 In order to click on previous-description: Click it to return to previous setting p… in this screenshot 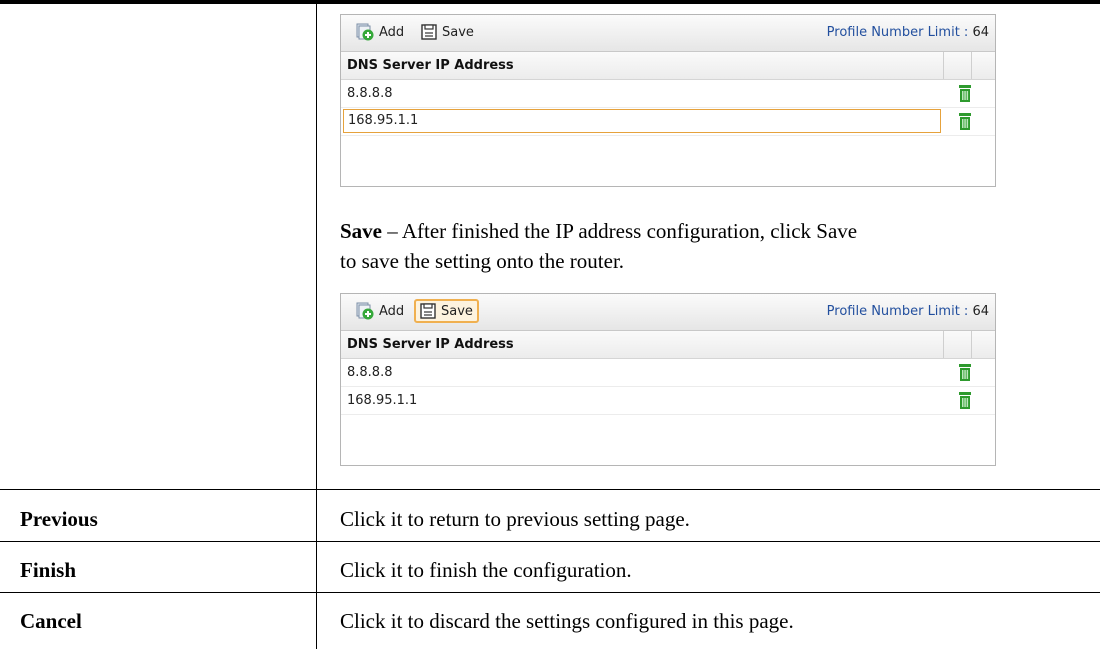, I will do `click(515, 519)`.